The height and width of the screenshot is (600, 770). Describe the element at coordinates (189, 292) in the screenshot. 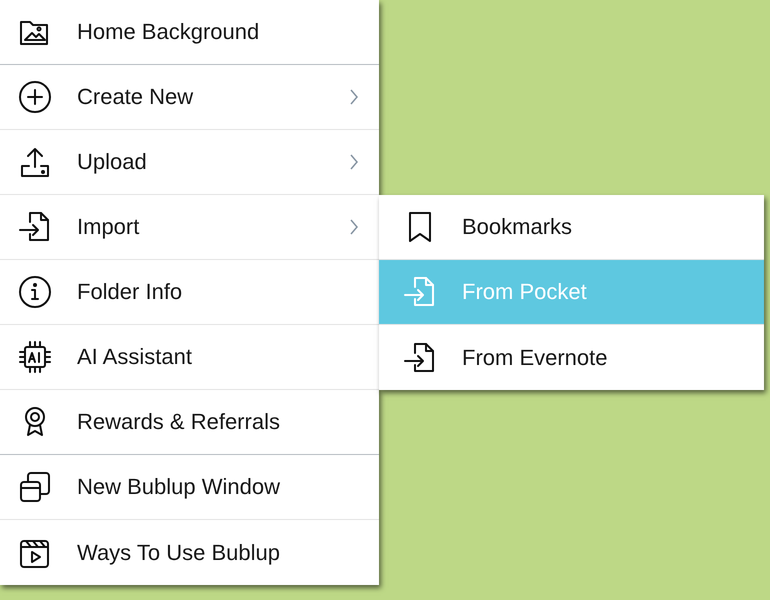

I see `menu-item: Folder Info` at that location.